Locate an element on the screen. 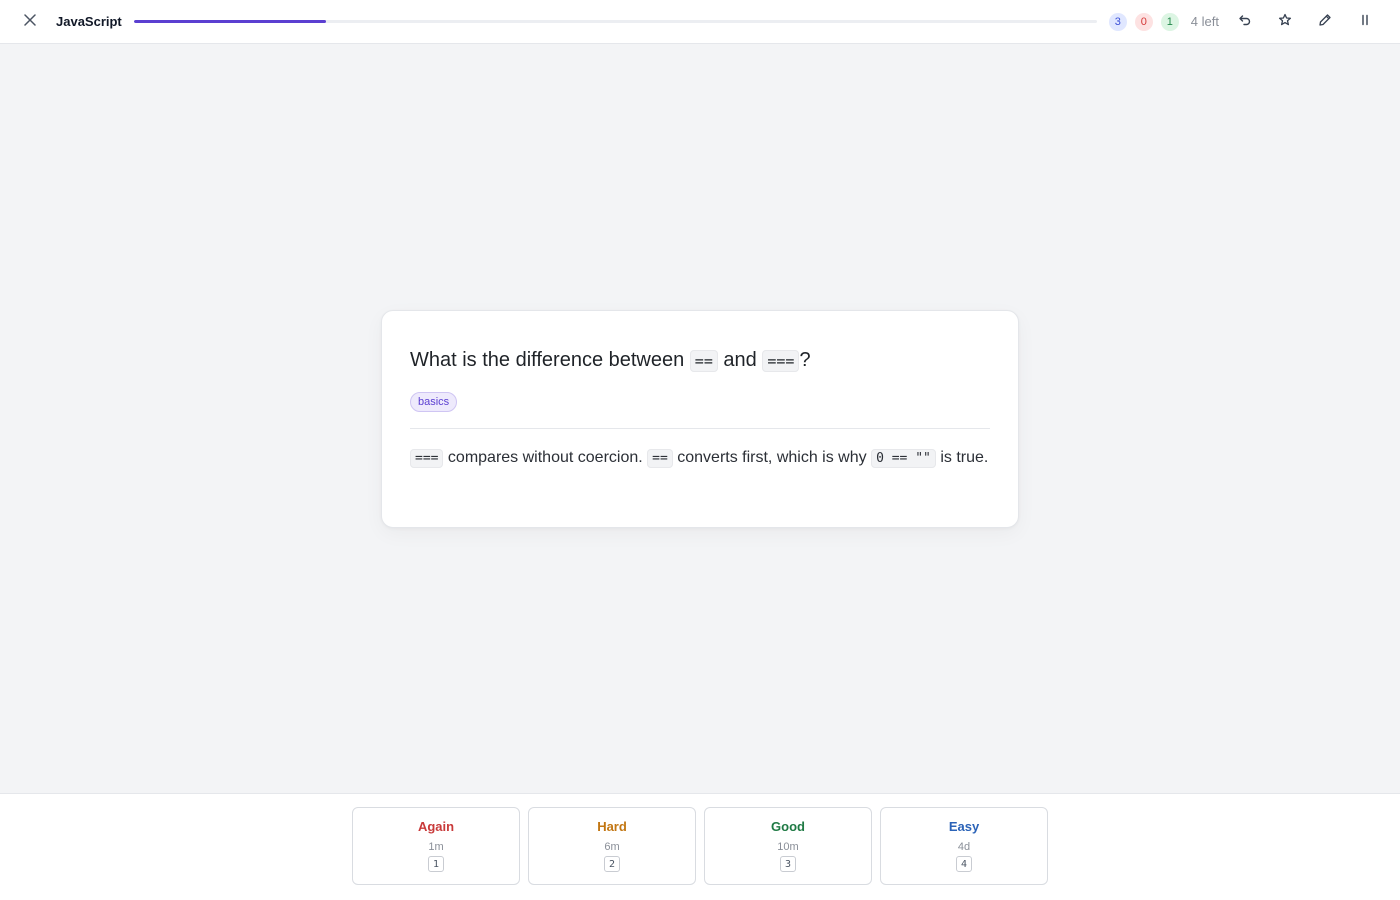 The width and height of the screenshot is (1400, 900). rating-interval: 4d is located at coordinates (964, 847).